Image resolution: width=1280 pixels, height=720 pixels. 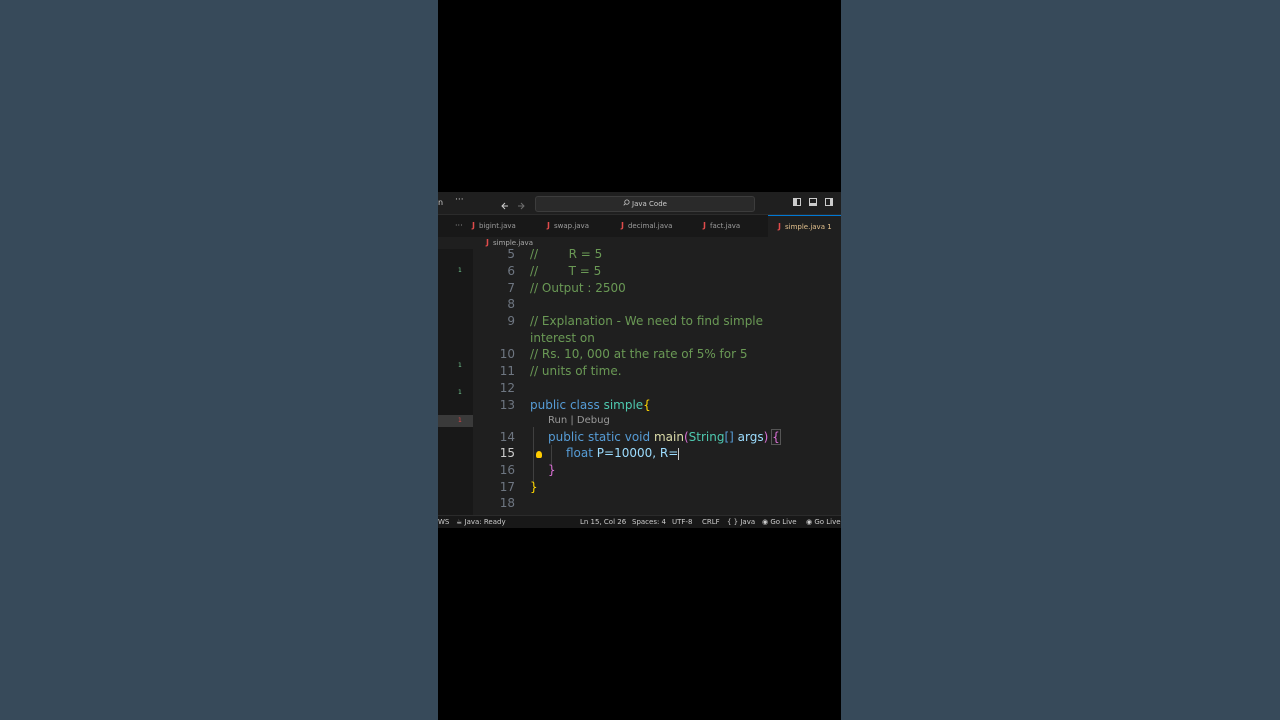 I want to click on tab-swap: Jswap.java, so click(x=582, y=226).